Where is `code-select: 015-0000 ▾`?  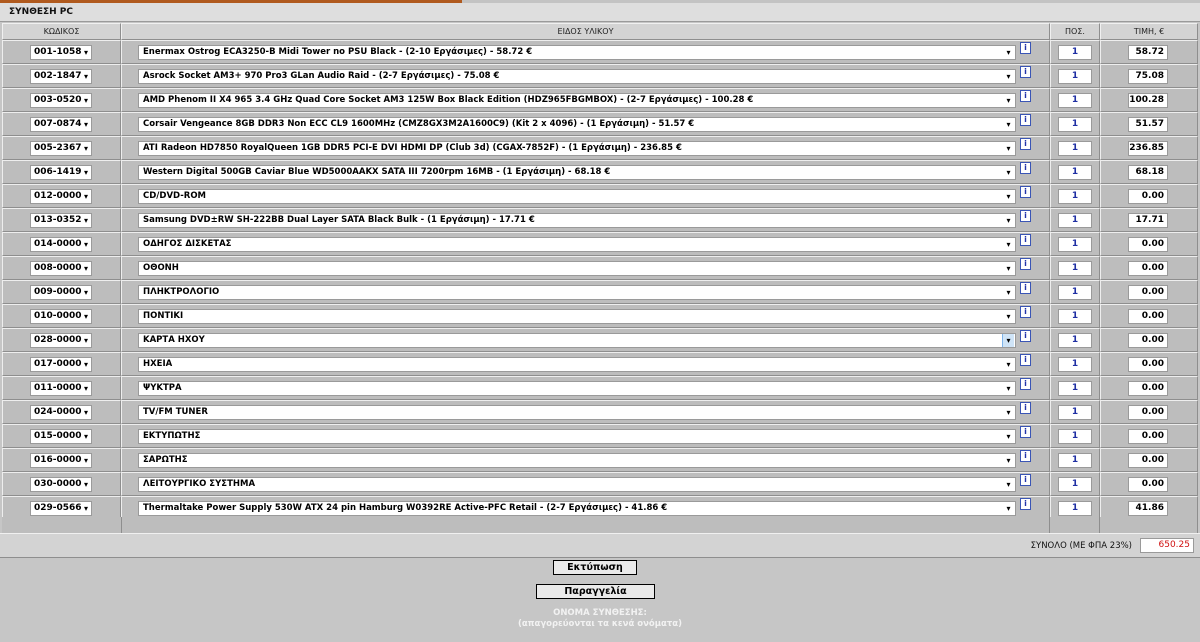
code-select: 015-0000 ▾ is located at coordinates (61, 436).